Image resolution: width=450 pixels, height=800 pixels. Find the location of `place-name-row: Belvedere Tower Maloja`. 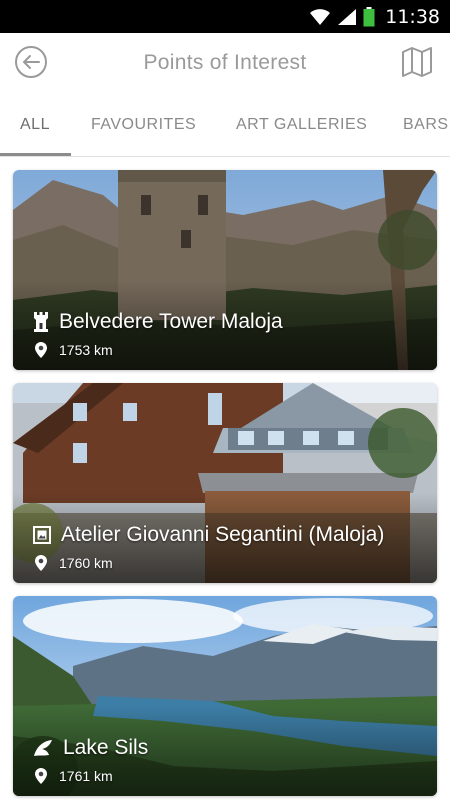

place-name-row: Belvedere Tower Maloja is located at coordinates (158, 322).